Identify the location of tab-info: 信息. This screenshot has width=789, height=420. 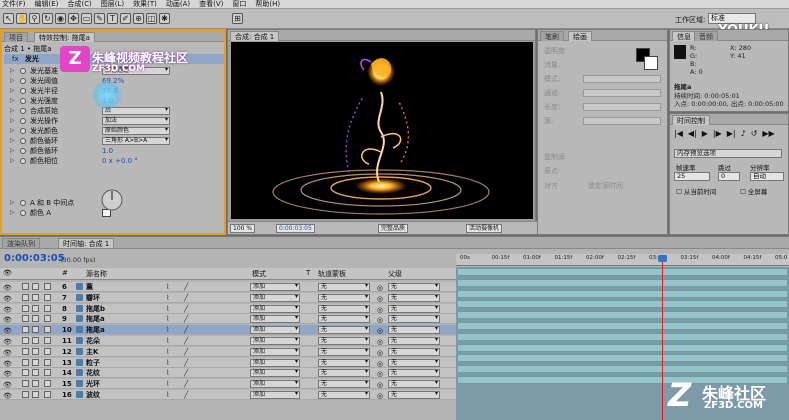
(684, 36).